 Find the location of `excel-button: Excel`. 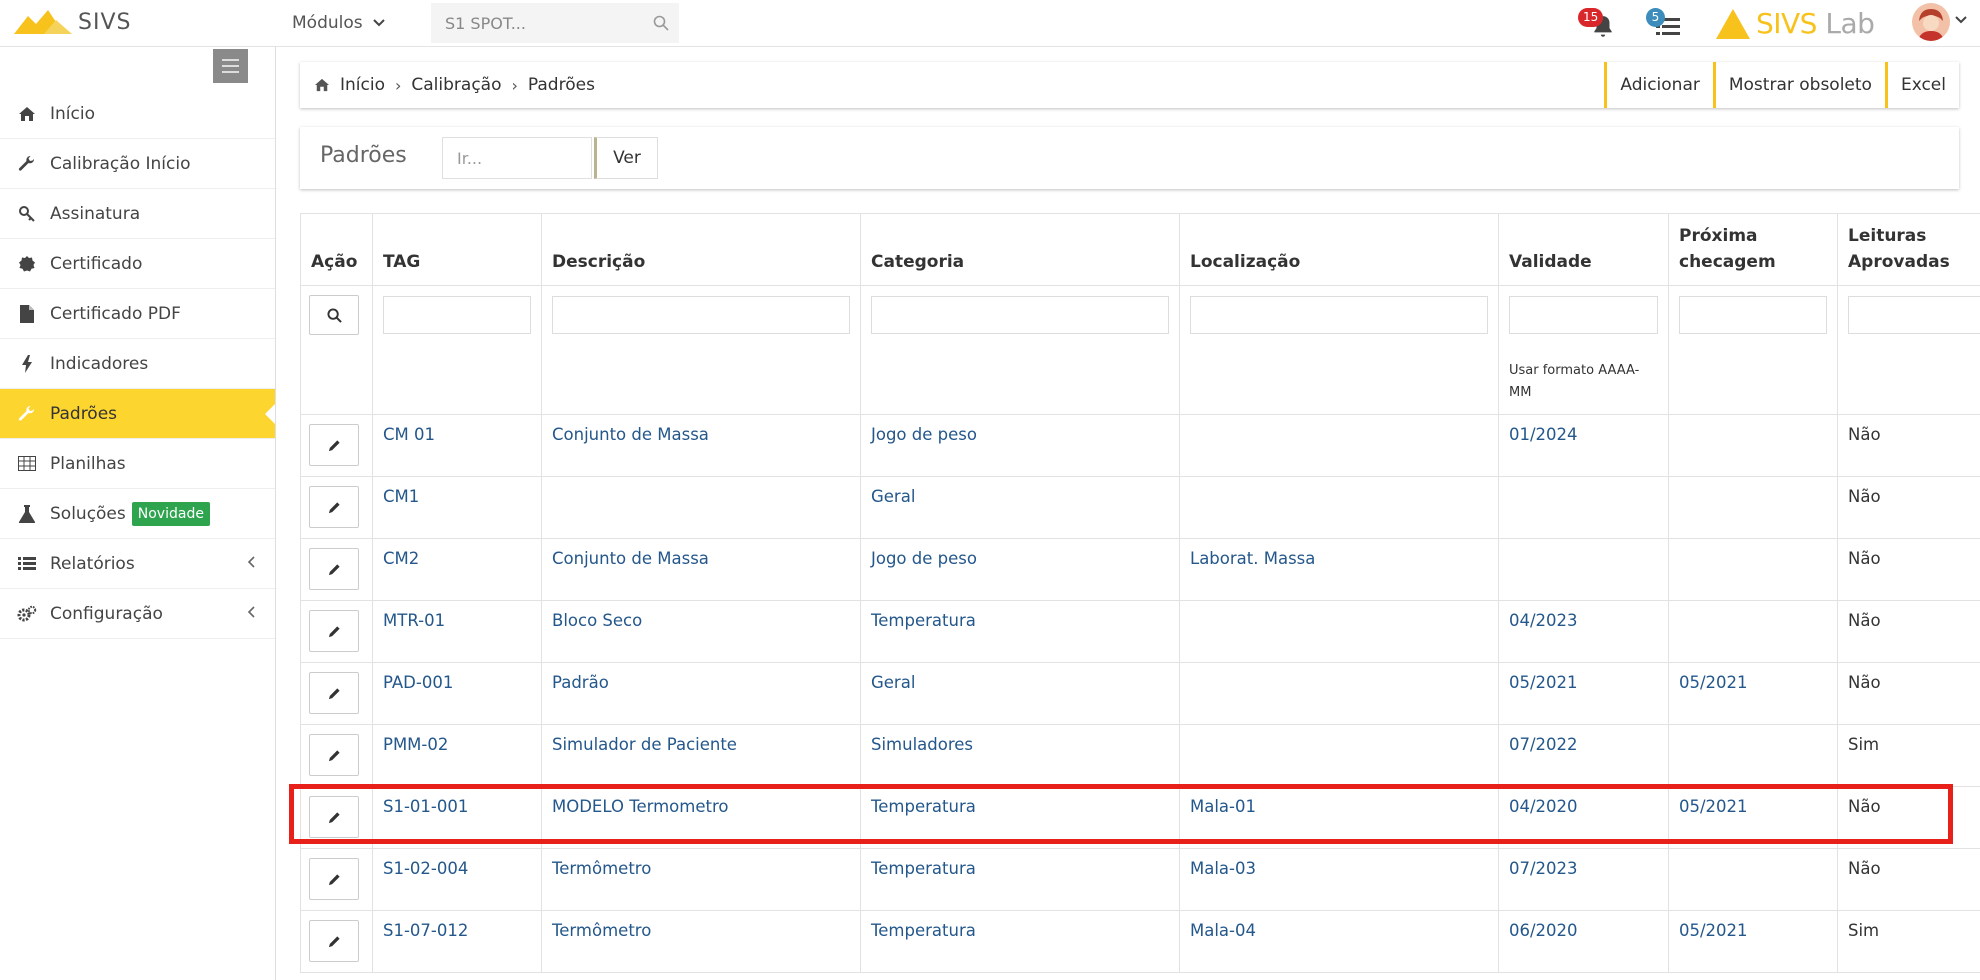

excel-button: Excel is located at coordinates (1921, 85).